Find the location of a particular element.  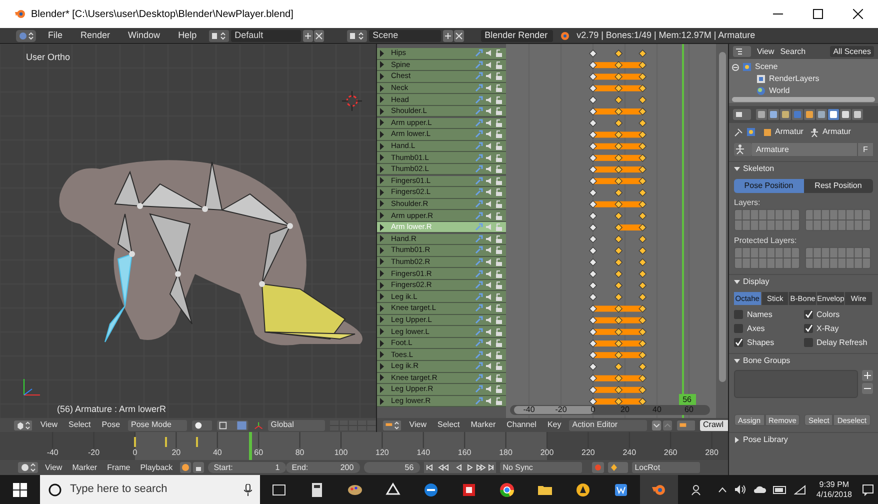

notifications-icon is located at coordinates (868, 490).